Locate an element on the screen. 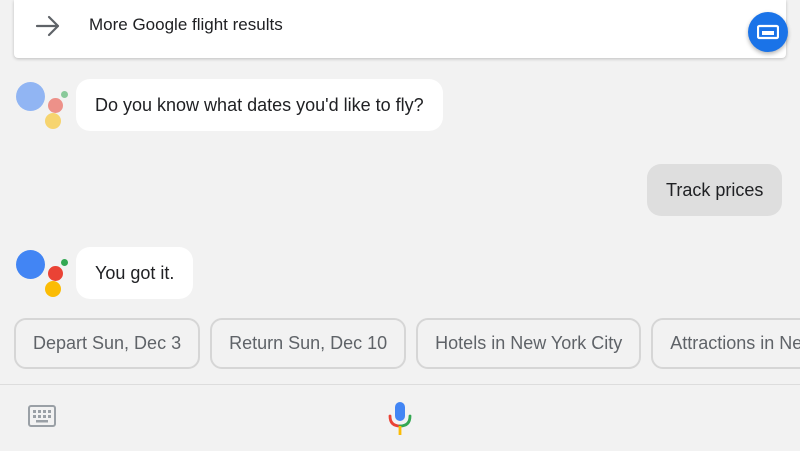  suggestion-chip-attractions: Attractions in New York City is located at coordinates (725, 343).